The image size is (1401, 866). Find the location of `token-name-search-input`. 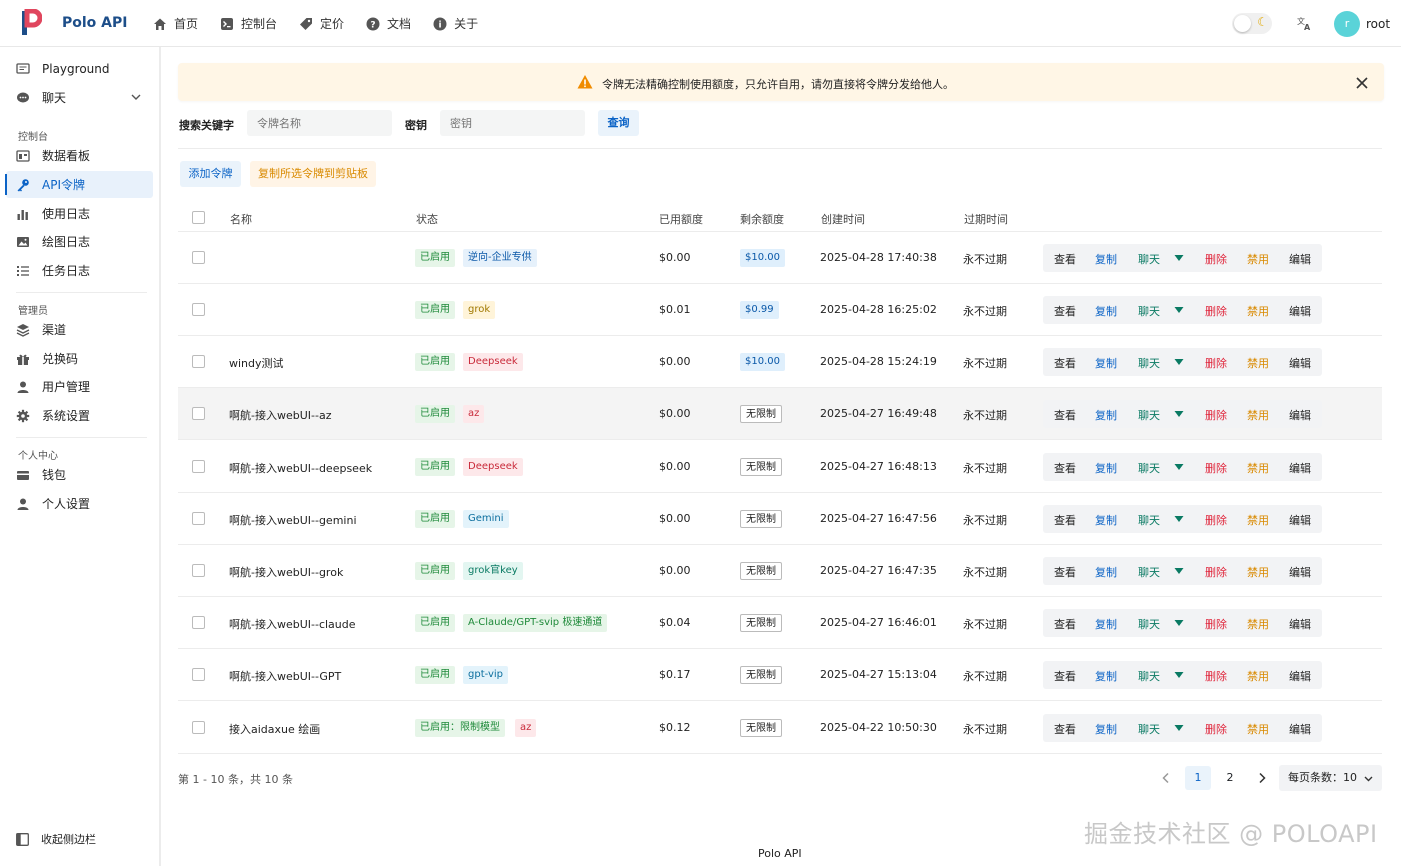

token-name-search-input is located at coordinates (319, 123).